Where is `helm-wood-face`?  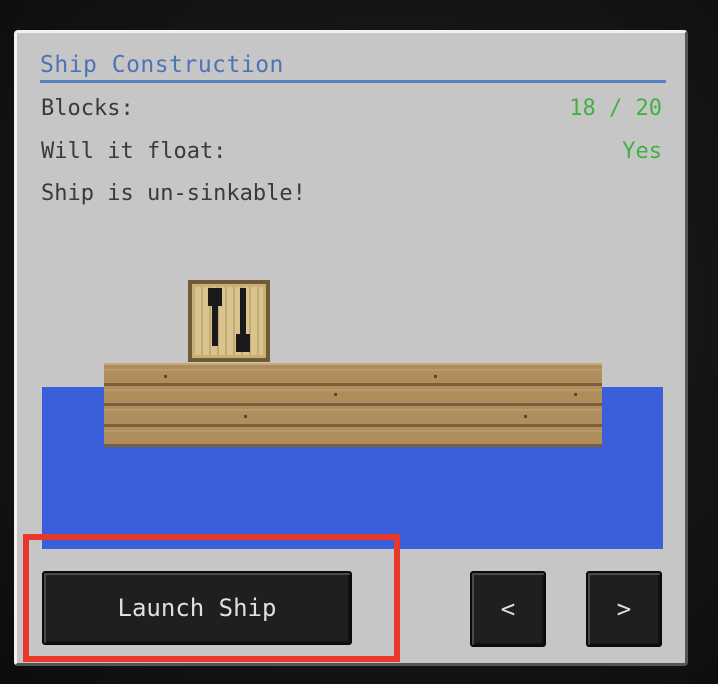 helm-wood-face is located at coordinates (229, 321).